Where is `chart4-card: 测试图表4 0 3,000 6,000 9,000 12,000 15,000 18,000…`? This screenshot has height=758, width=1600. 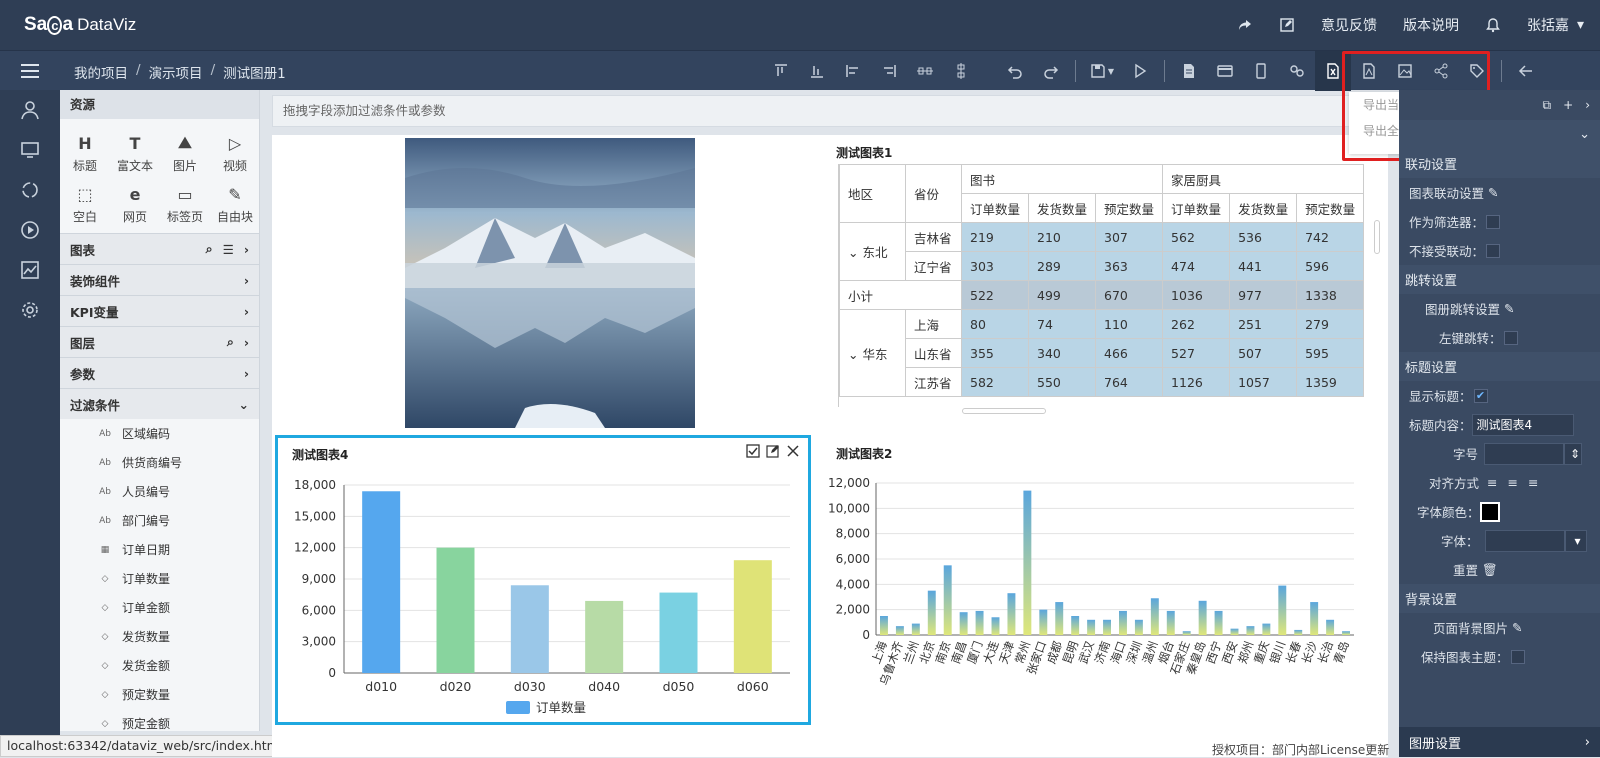 chart4-card: 测试图表4 0 3,000 6,000 9,000 12,000 15,000 18,000… is located at coordinates (543, 580).